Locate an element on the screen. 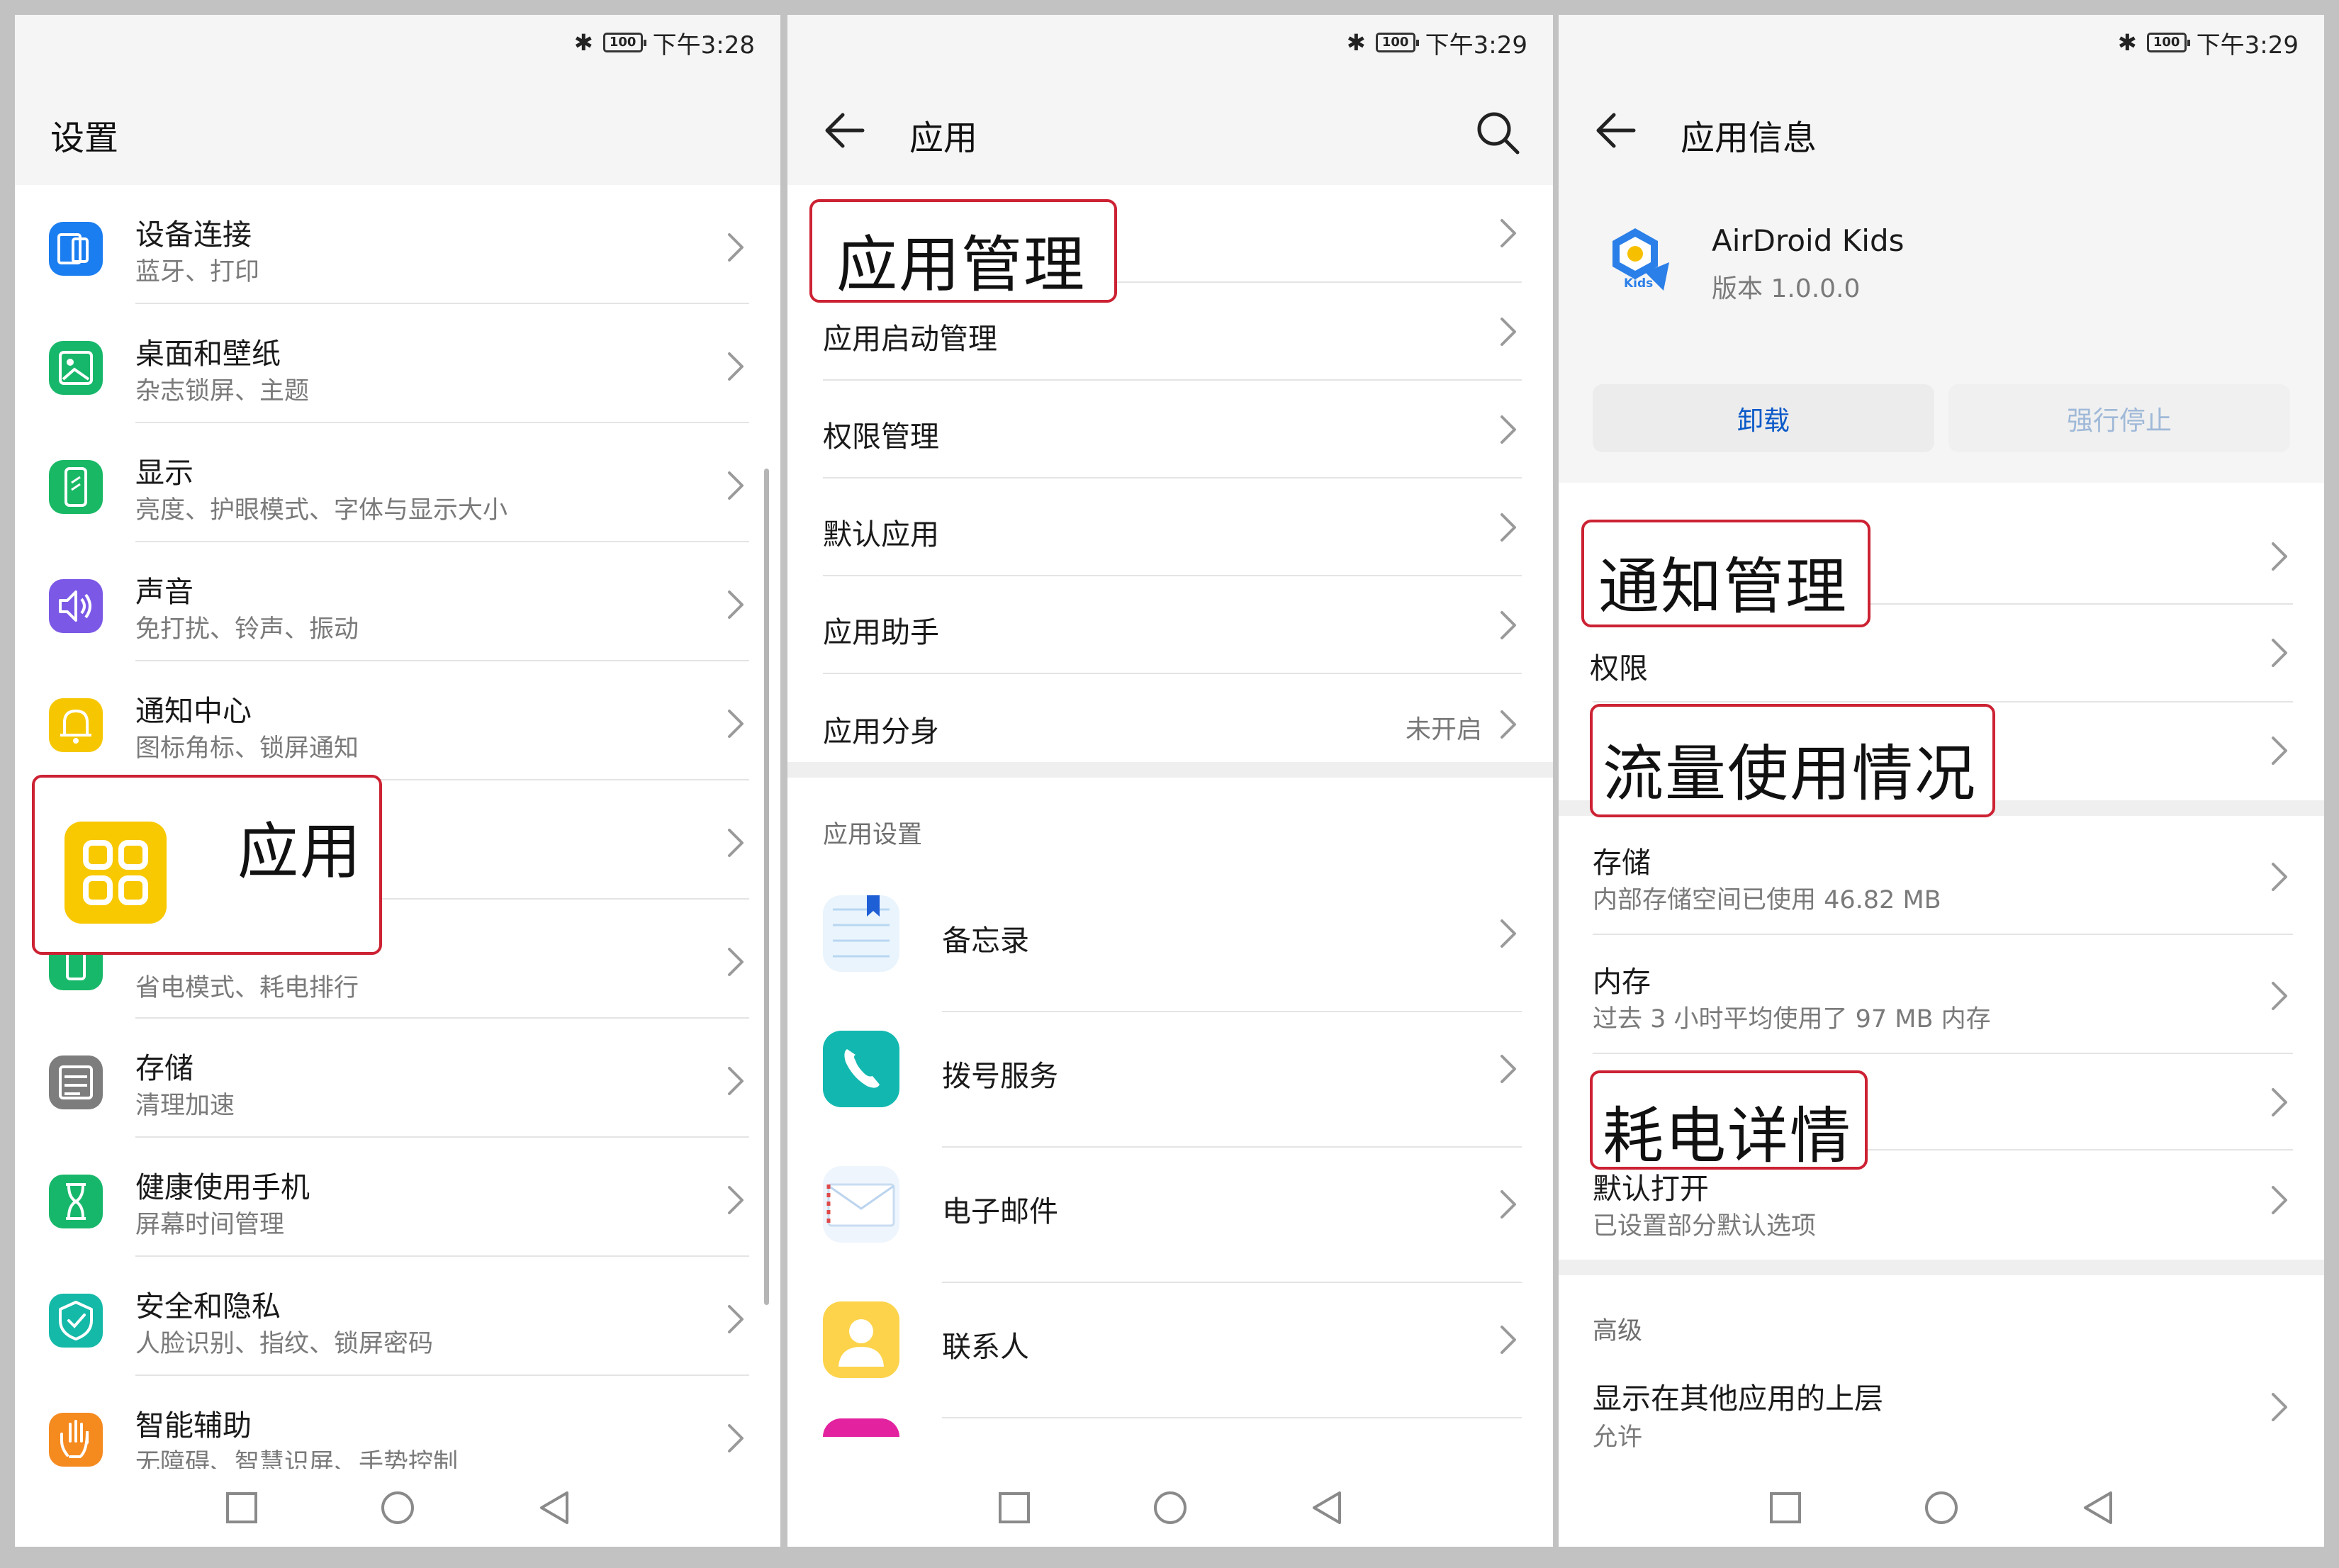  settings-row: 安全和隐私 人脸识别、指纹、锁屏密码 is located at coordinates (397, 1317).